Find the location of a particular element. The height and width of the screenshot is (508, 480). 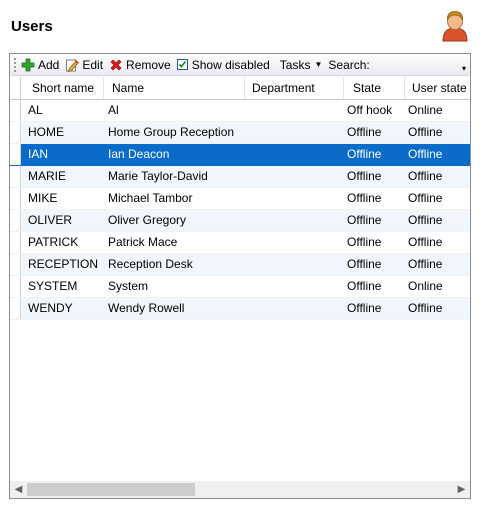

column-header-state: State is located at coordinates (378, 88).